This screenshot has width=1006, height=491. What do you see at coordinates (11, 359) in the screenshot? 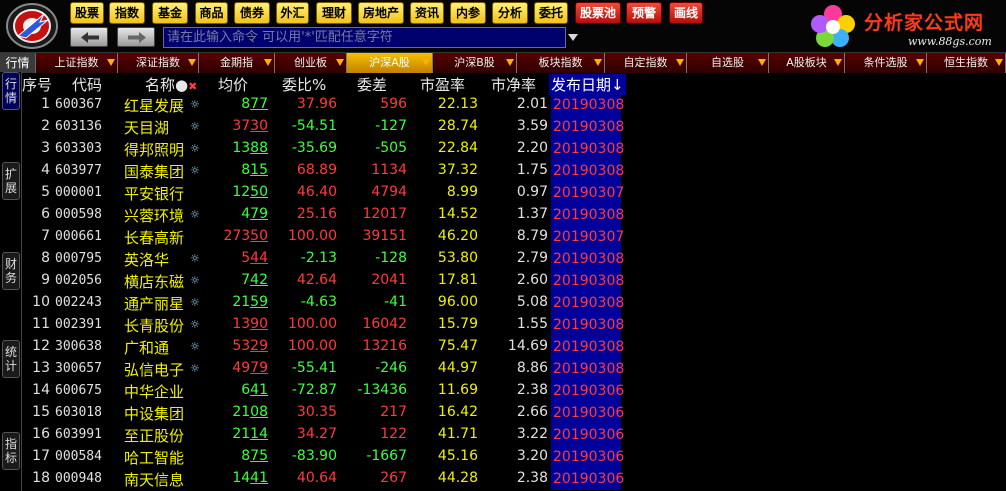
I see `side-tab-3: 统计` at bounding box center [11, 359].